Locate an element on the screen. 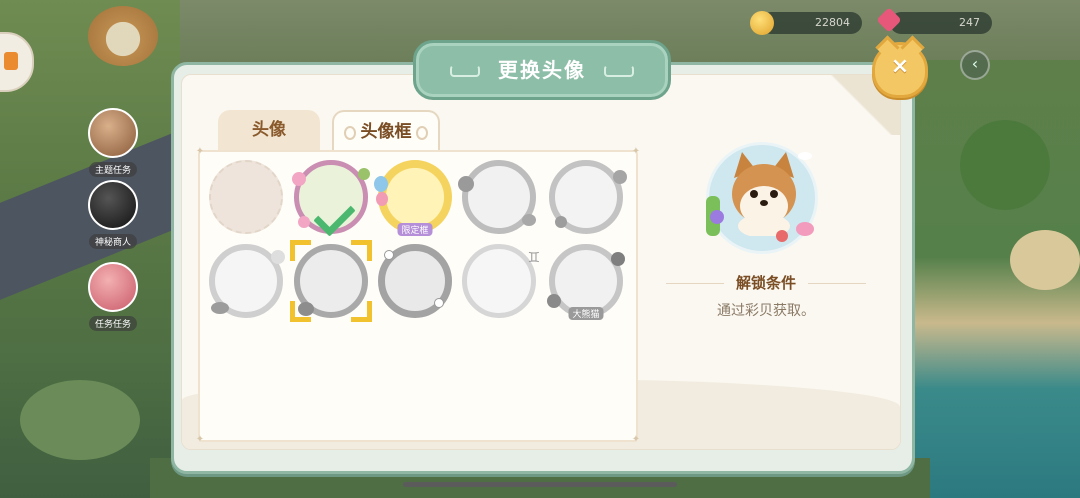 This screenshot has width=1080, height=498. left-icon-3: 任务任务 is located at coordinates (113, 296).